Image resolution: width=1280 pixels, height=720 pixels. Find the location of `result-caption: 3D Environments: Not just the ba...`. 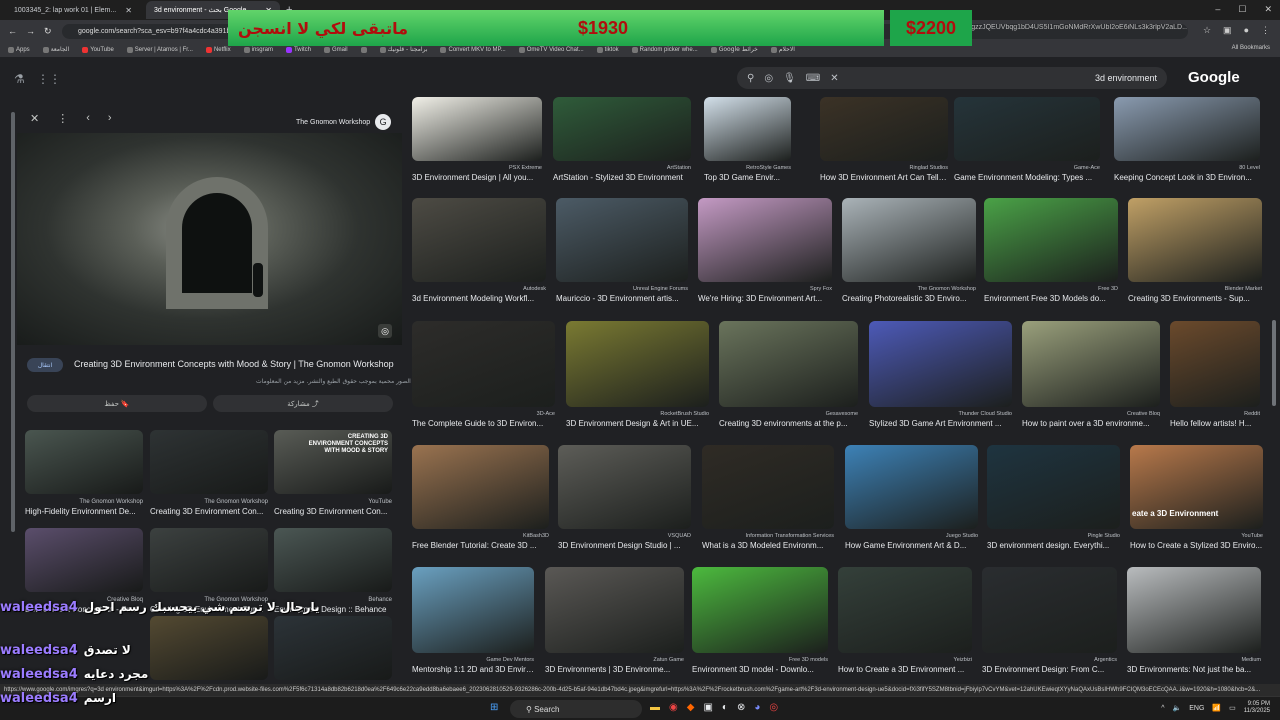

result-caption: 3D Environments: Not just the ba... is located at coordinates (1194, 669).